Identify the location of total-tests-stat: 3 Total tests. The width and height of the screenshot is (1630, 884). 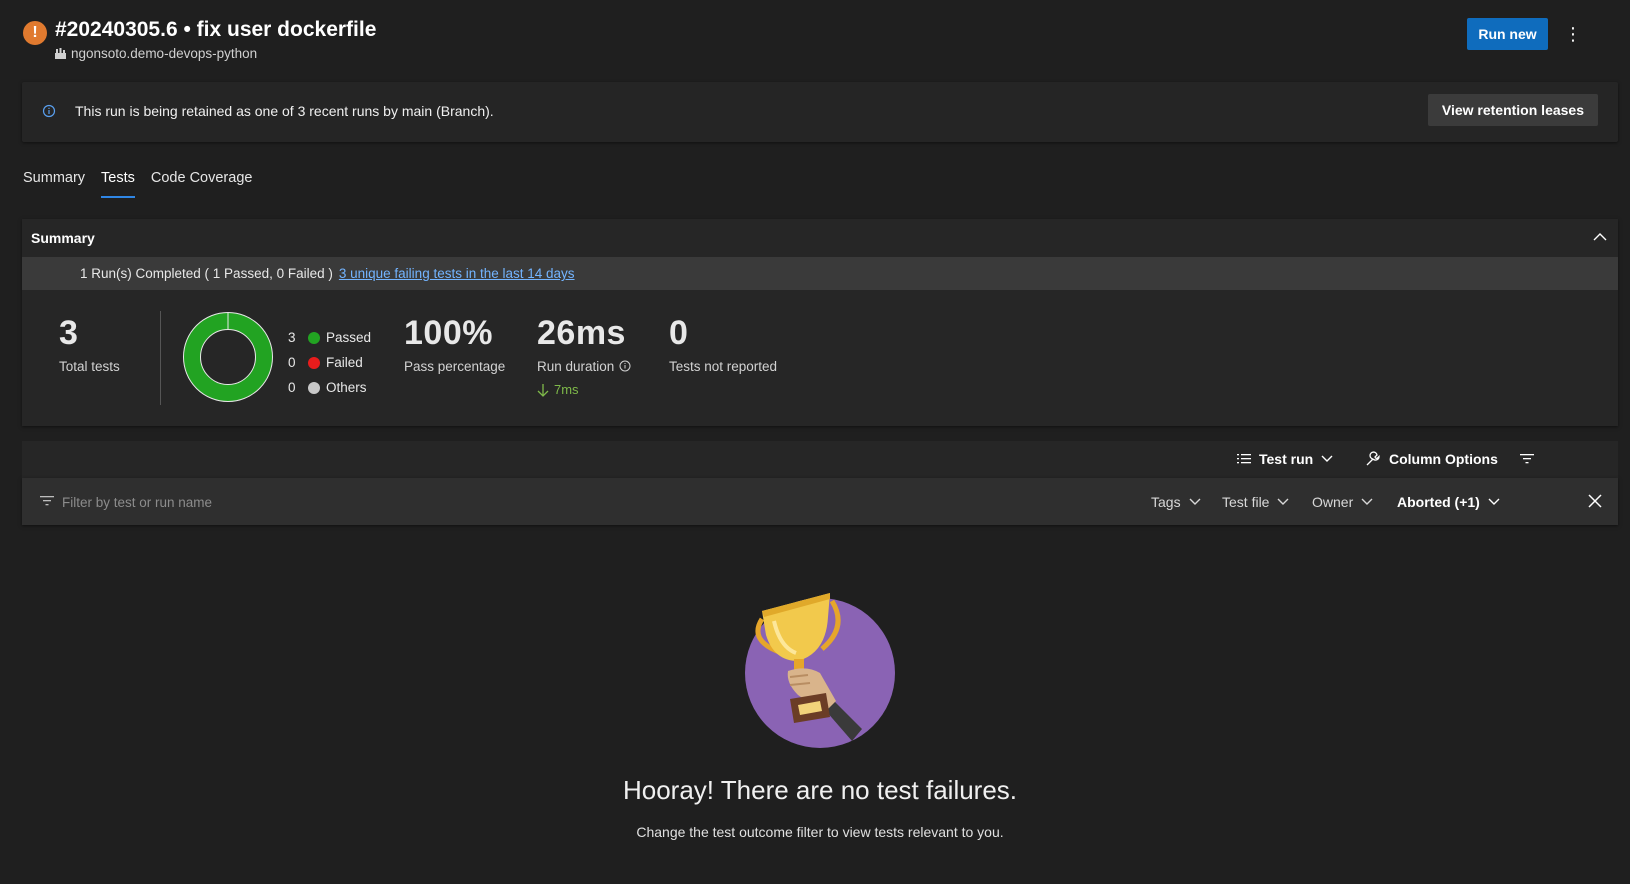
(89, 343).